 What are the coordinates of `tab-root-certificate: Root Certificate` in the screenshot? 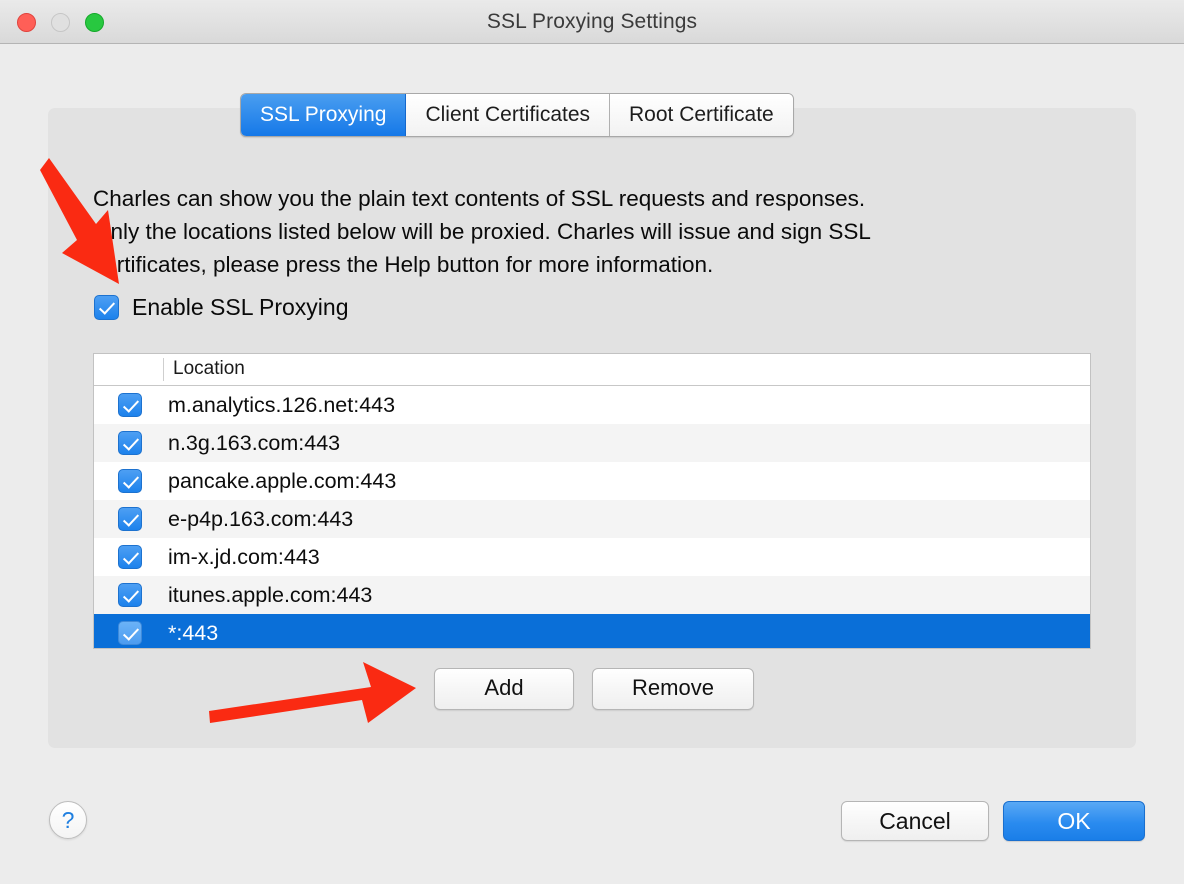 It's located at (701, 115).